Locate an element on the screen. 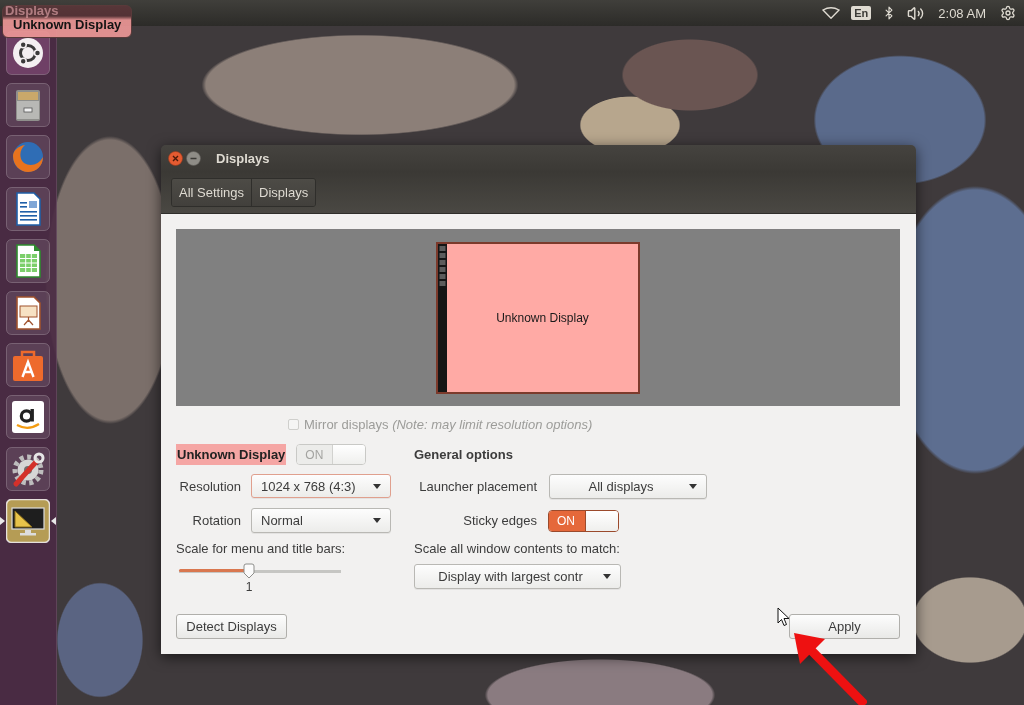 The width and height of the screenshot is (1024, 705). file-cabinet-icon is located at coordinates (28, 105).